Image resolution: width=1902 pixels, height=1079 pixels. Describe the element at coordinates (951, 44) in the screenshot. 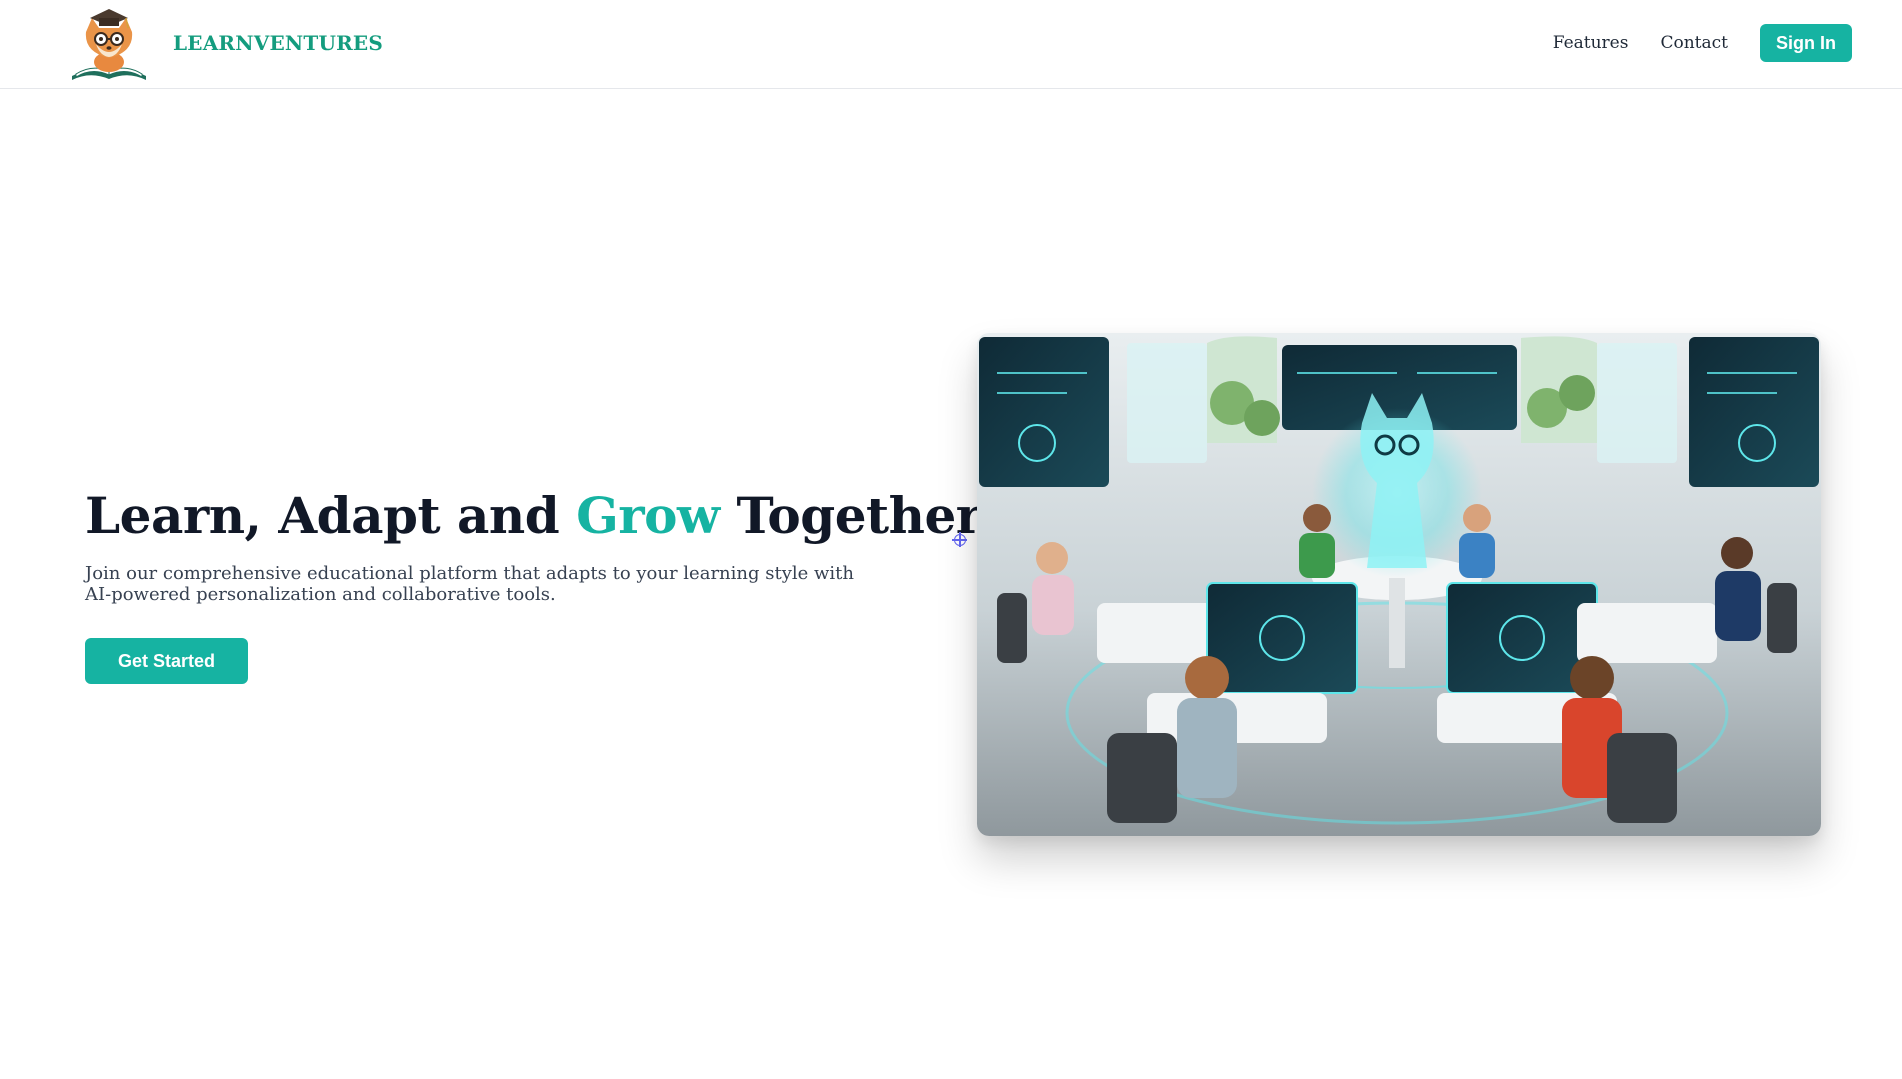

I see `site-header: LEARNVENTURES Features Contact Sign In` at that location.